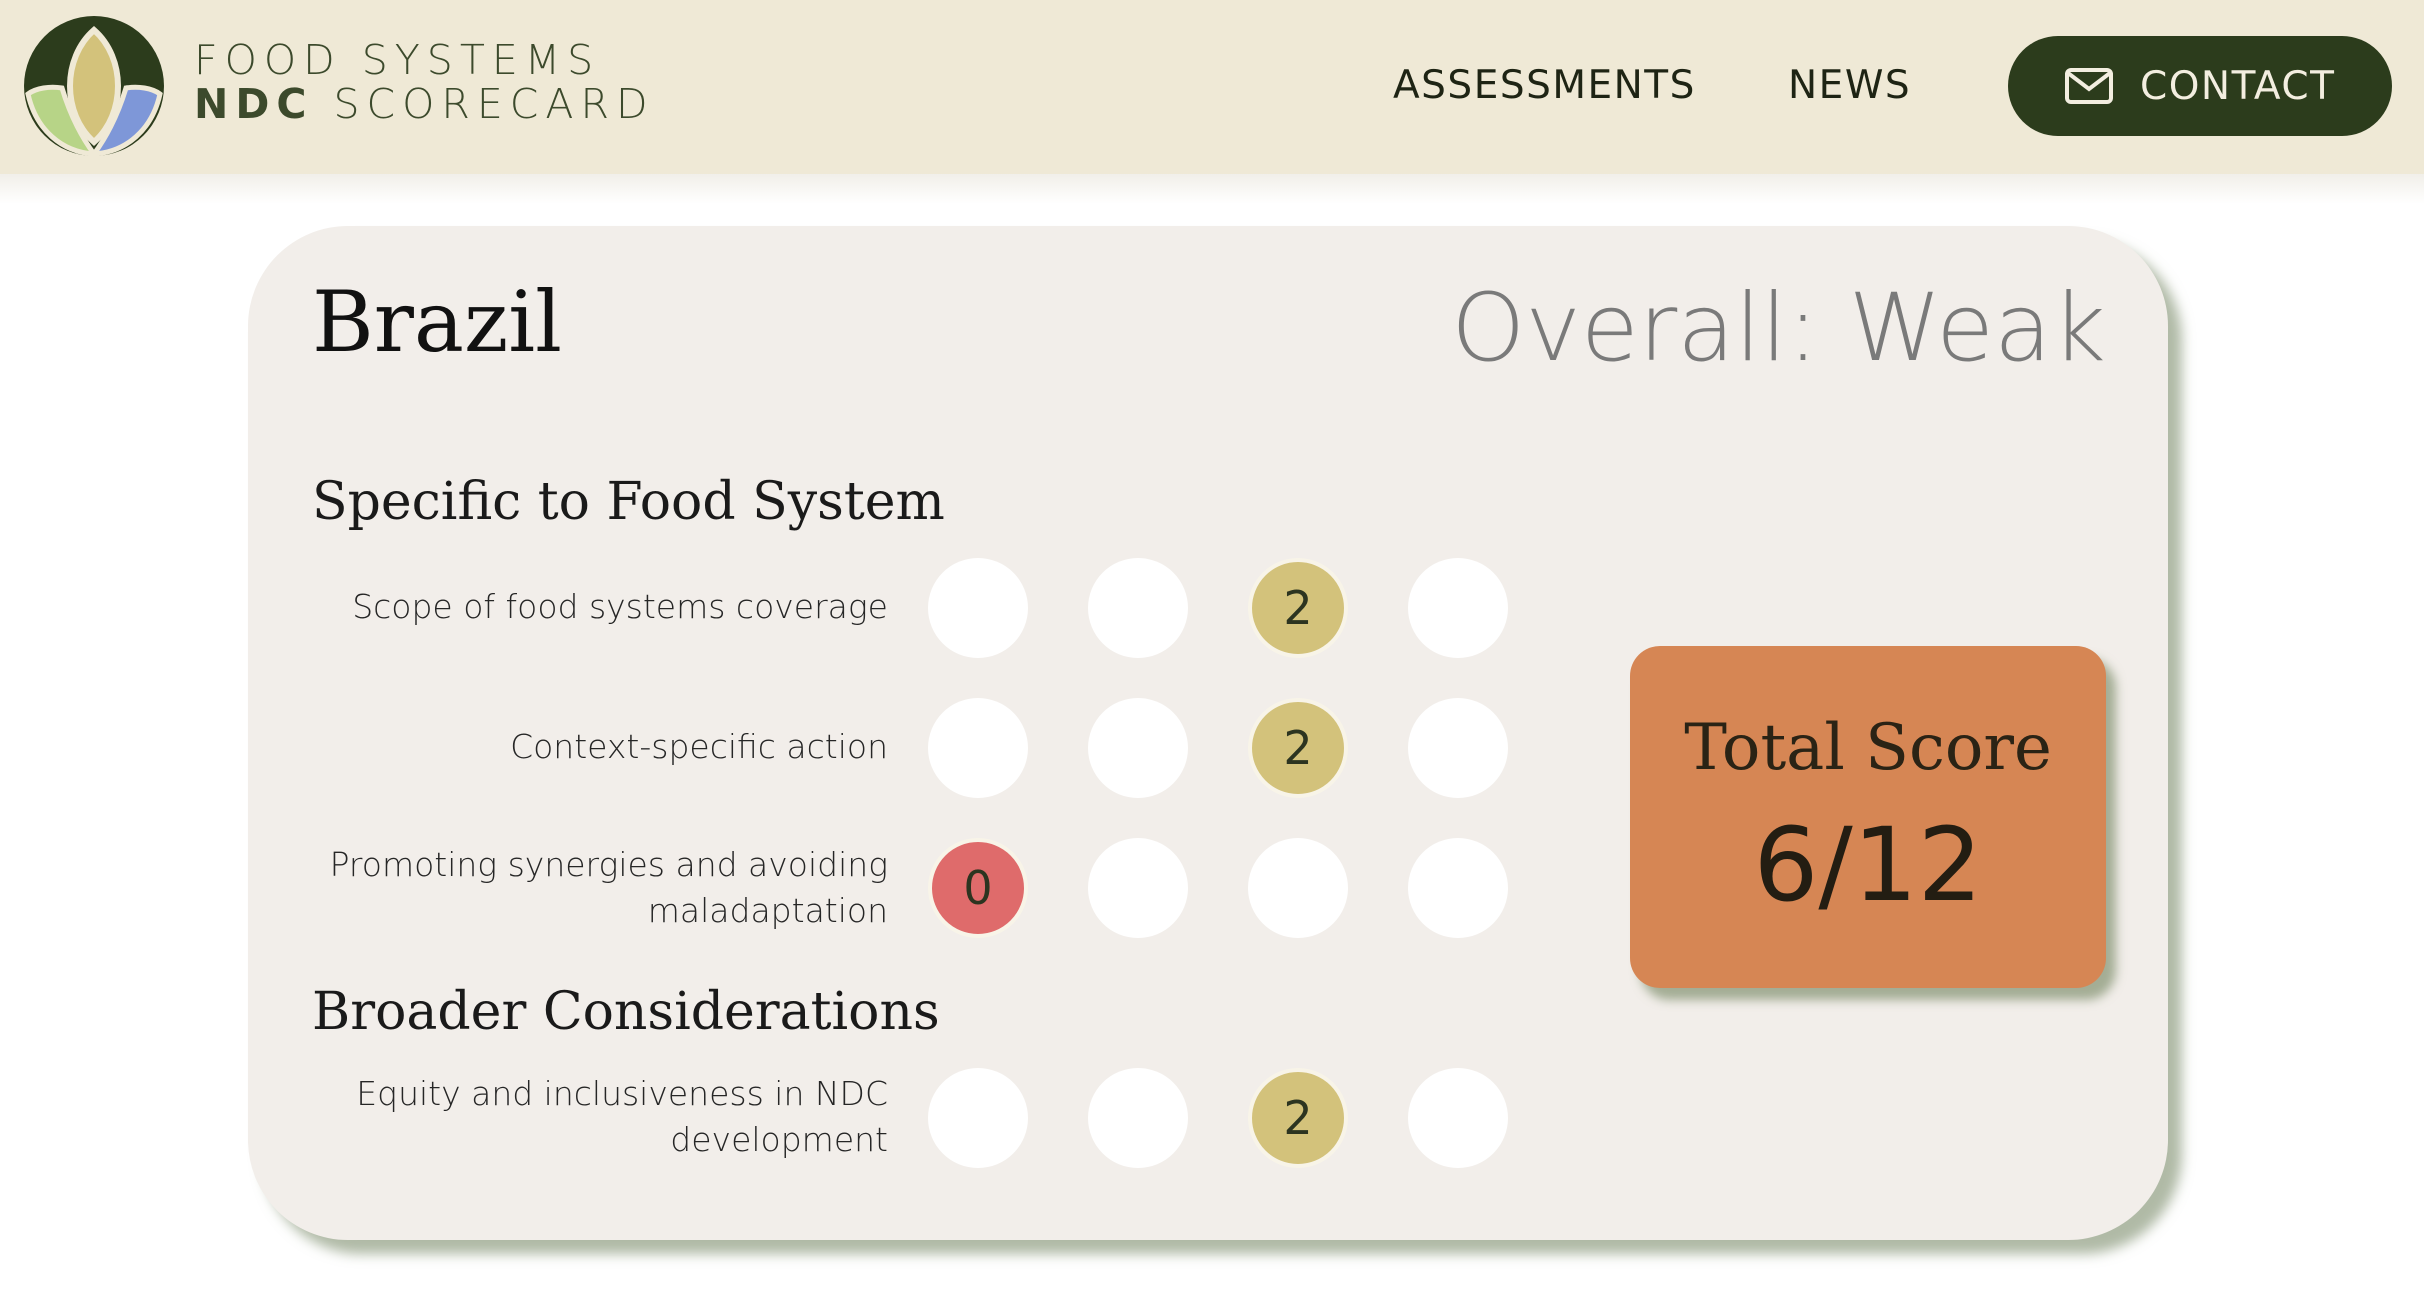 The height and width of the screenshot is (1296, 2424). What do you see at coordinates (1868, 748) in the screenshot?
I see `total-score-title: Total Score` at bounding box center [1868, 748].